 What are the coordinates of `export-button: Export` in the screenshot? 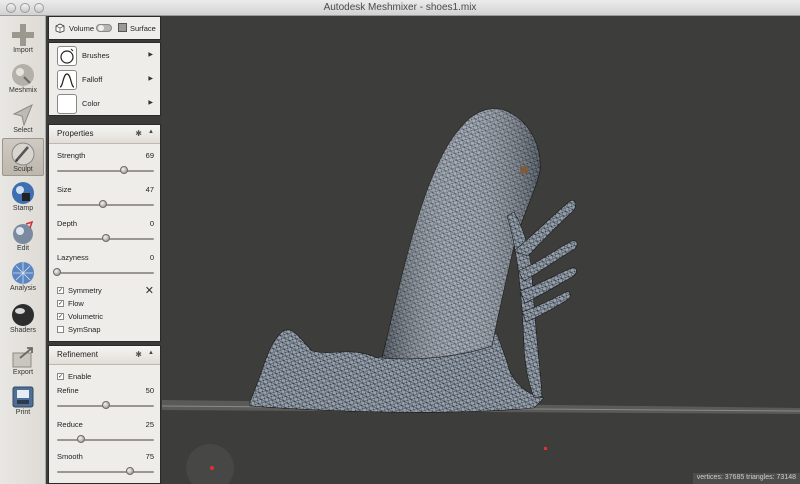 It's located at (23, 361).